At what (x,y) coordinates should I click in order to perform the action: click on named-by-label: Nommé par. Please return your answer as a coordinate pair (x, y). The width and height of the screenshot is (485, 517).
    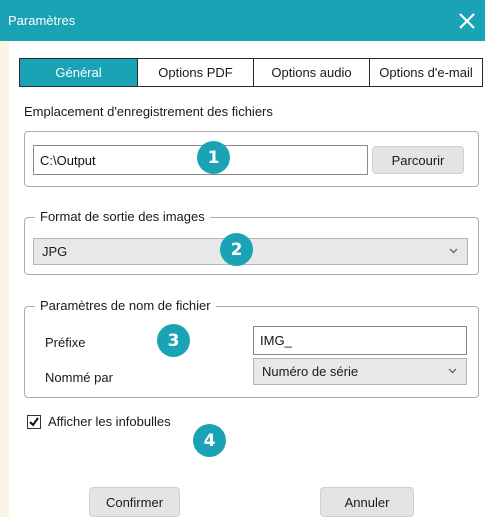
    Looking at the image, I should click on (79, 377).